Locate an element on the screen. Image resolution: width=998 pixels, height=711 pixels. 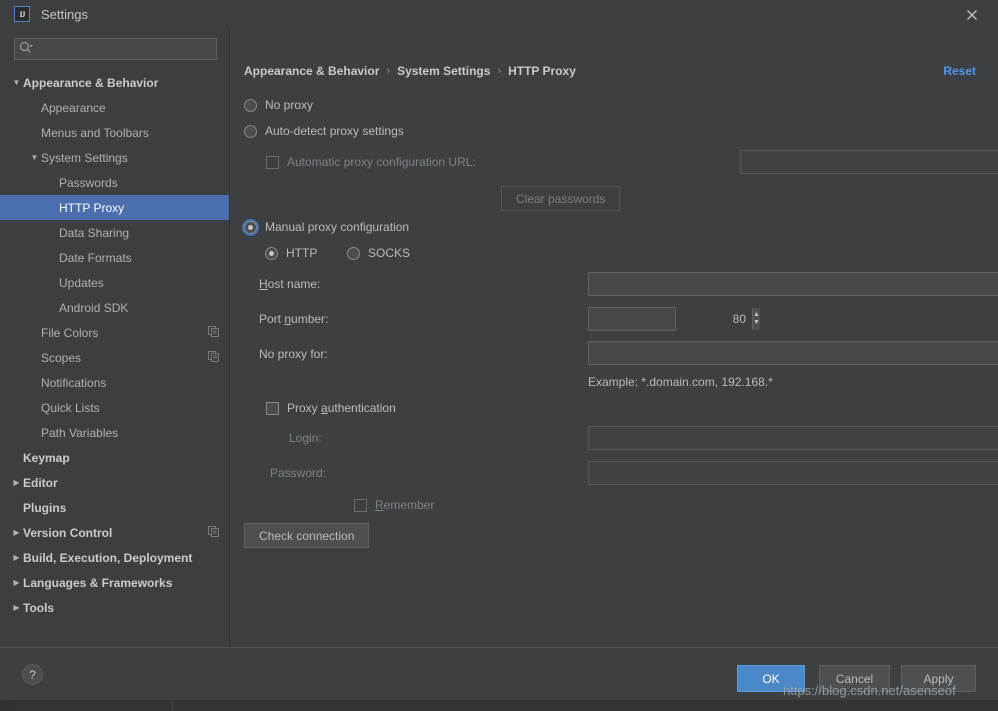
sidebar-item-label: Menus and Toolbars is located at coordinates (95, 132).